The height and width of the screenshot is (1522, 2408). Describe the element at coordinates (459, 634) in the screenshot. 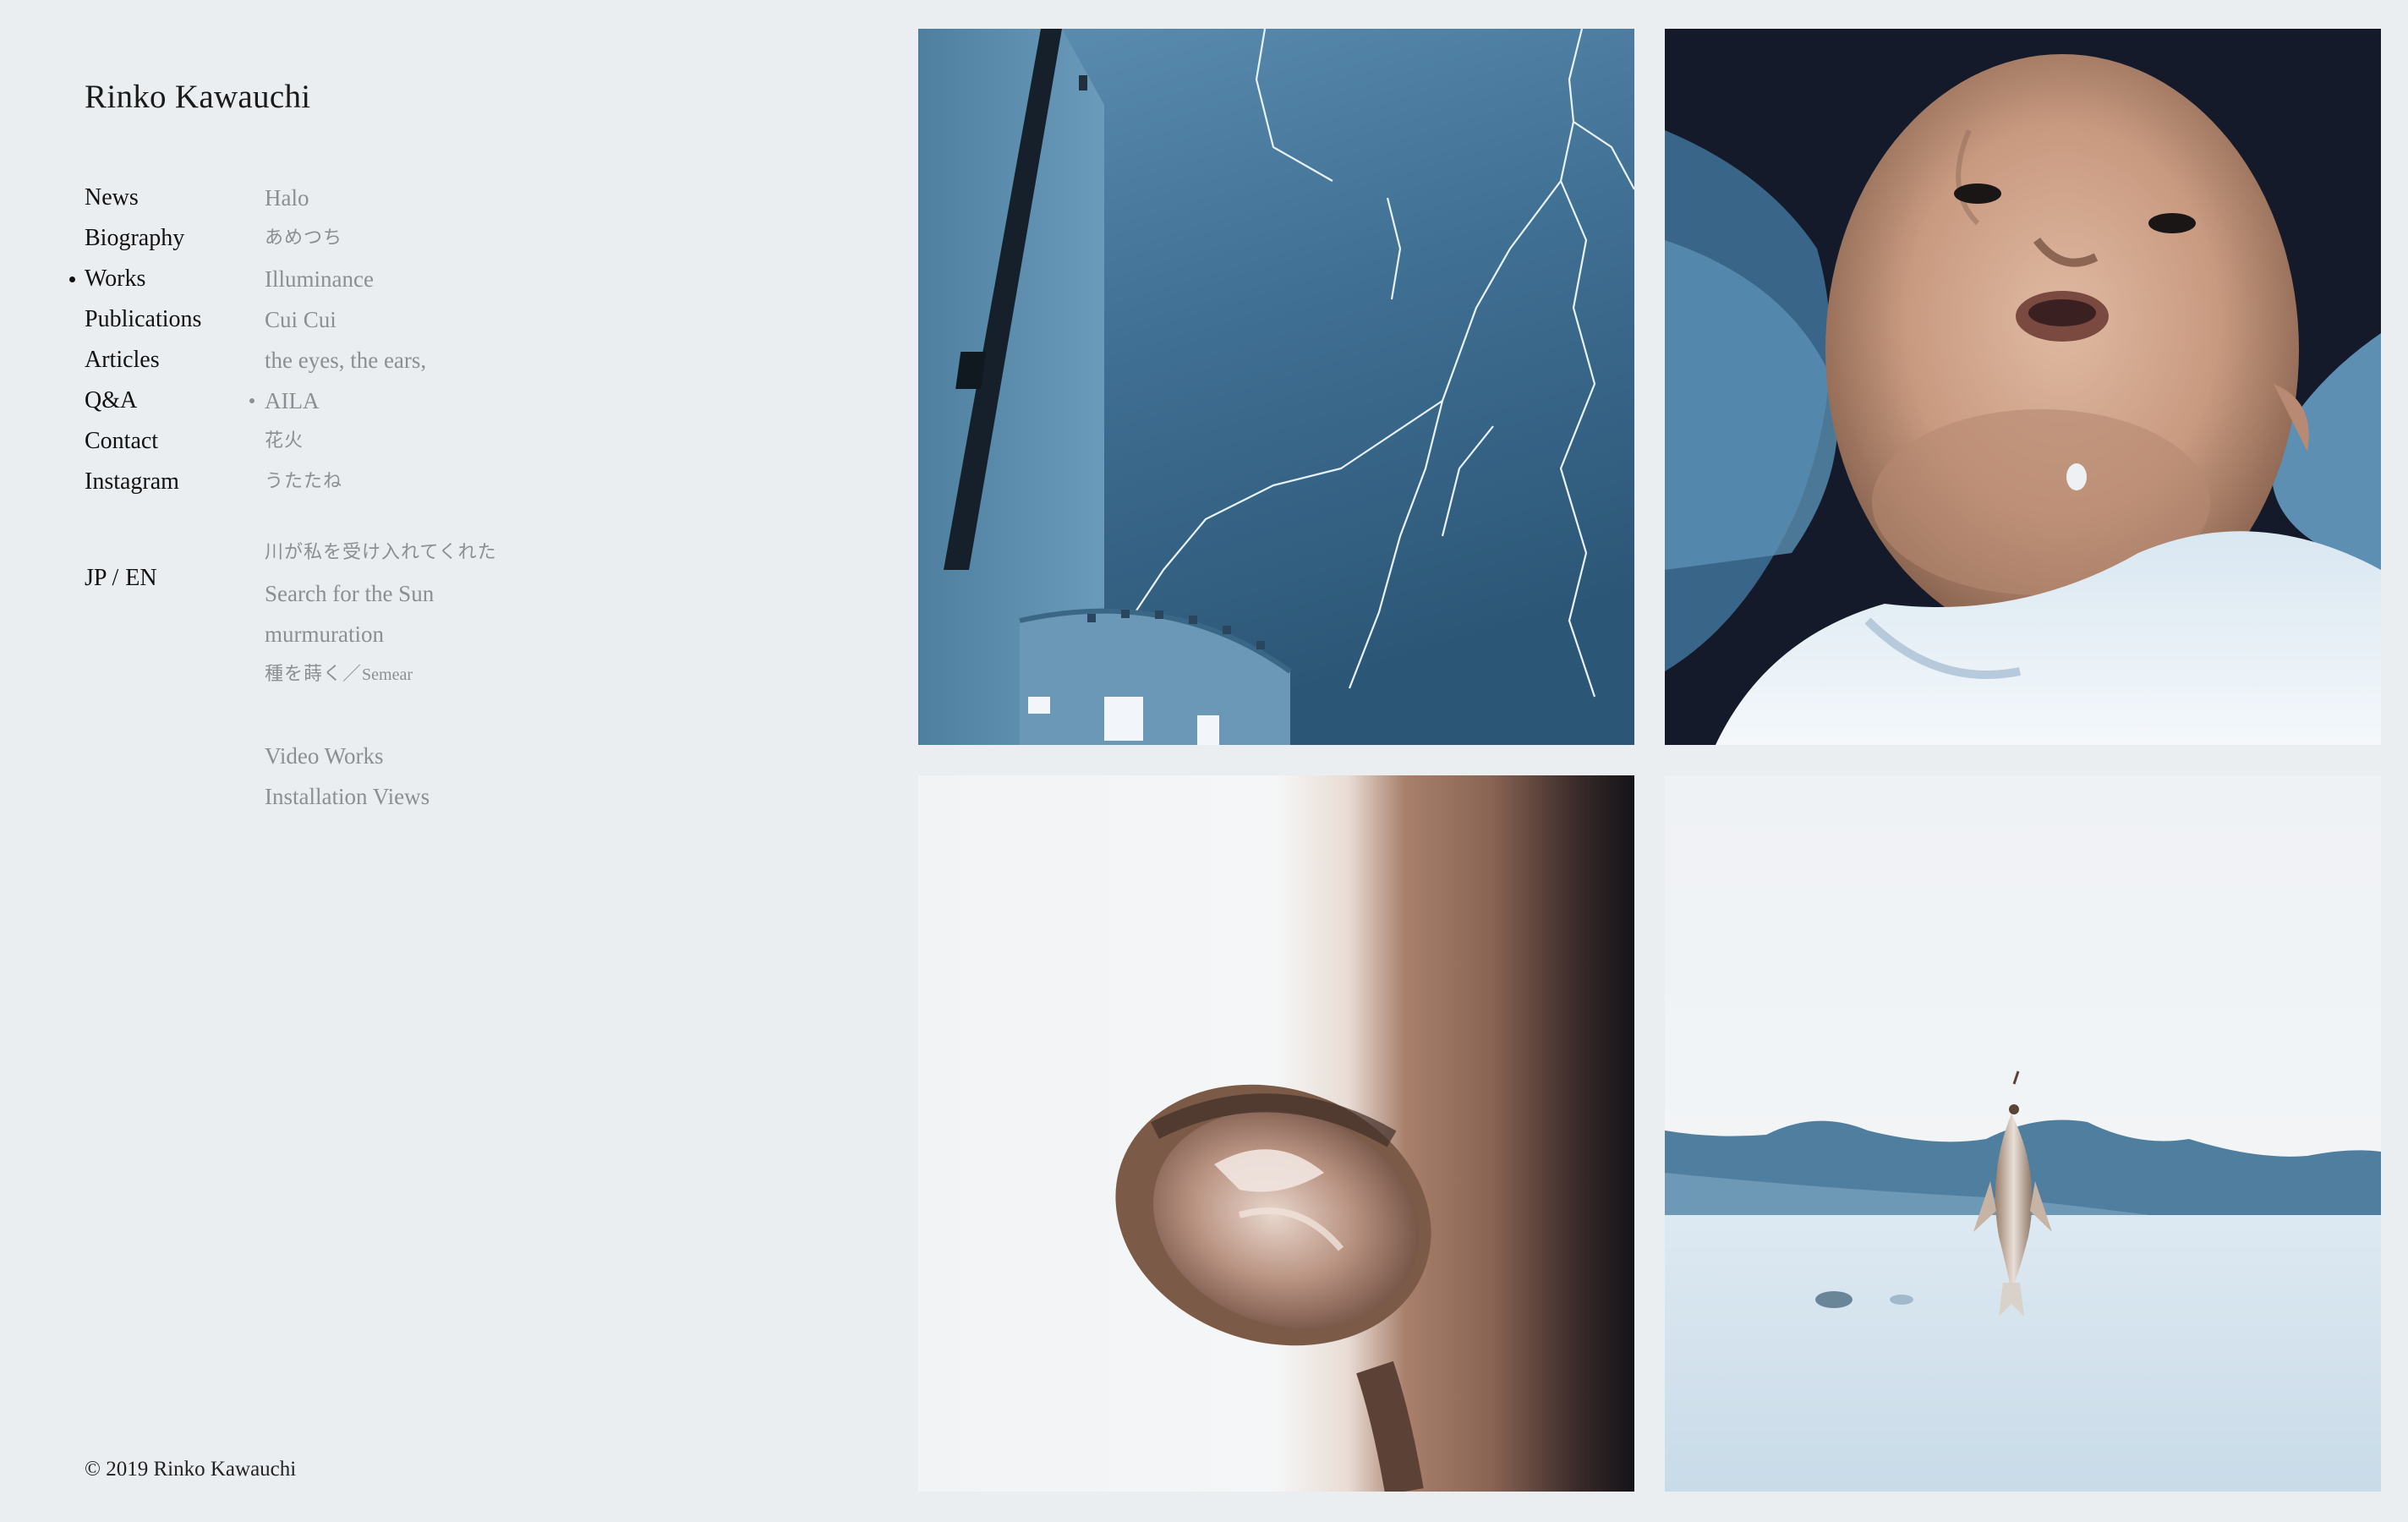

I see `works-item-murmuration: murmuration` at that location.